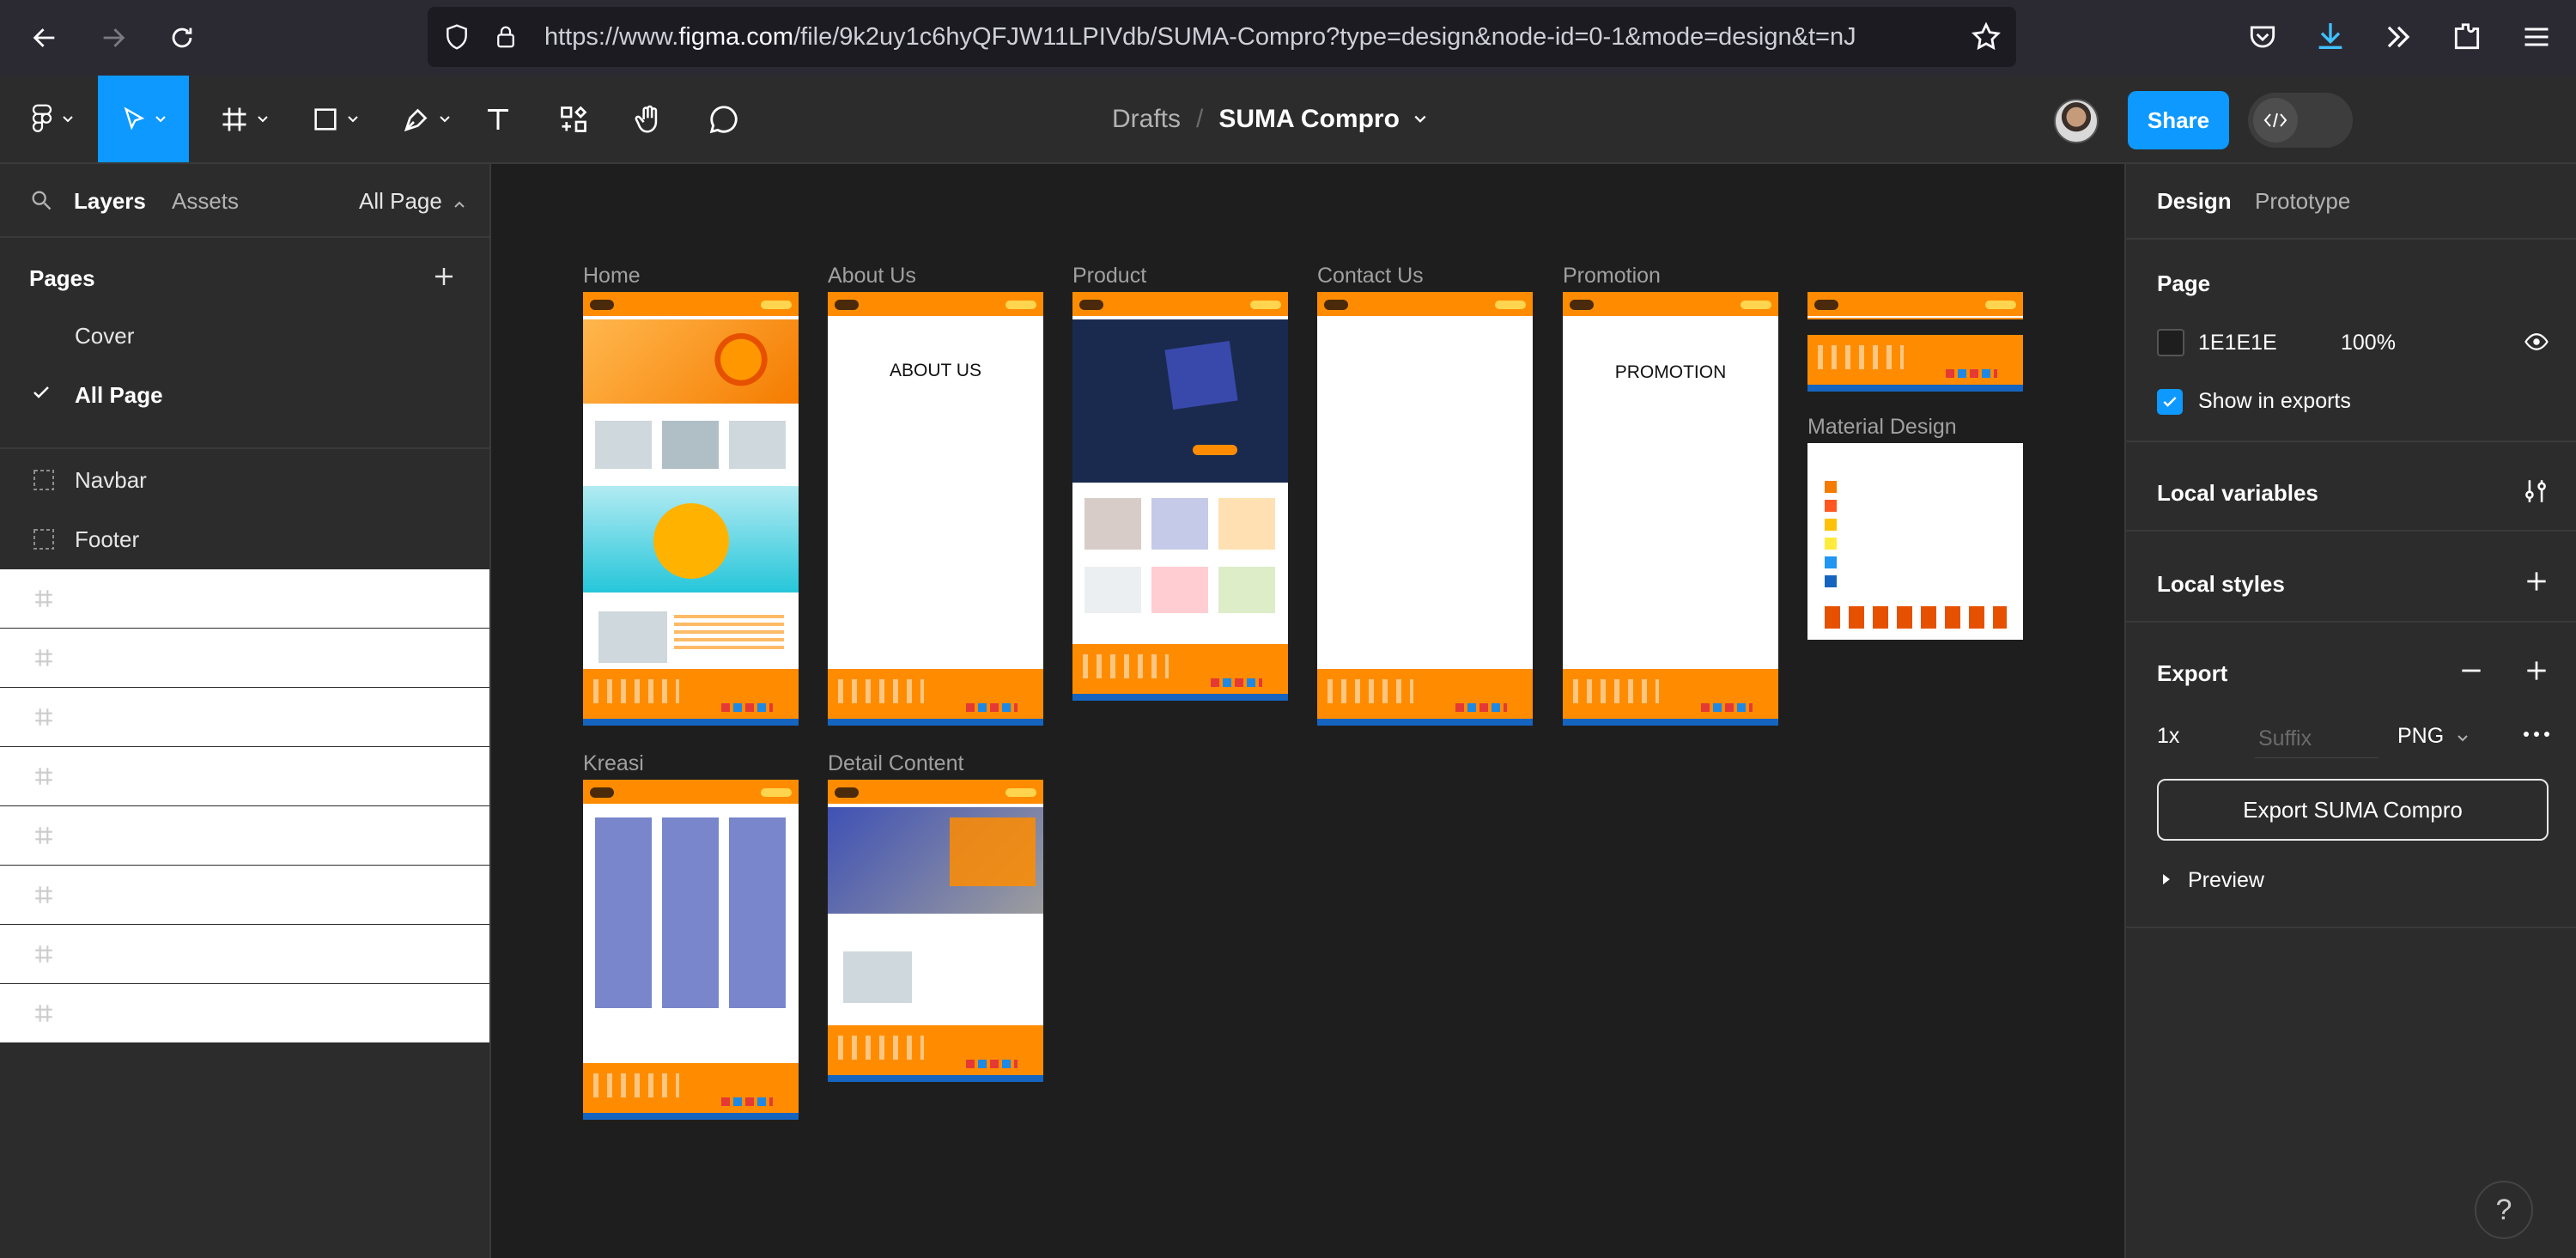  Describe the element at coordinates (2302, 202) in the screenshot. I see `tab-prototype: Prototype` at that location.